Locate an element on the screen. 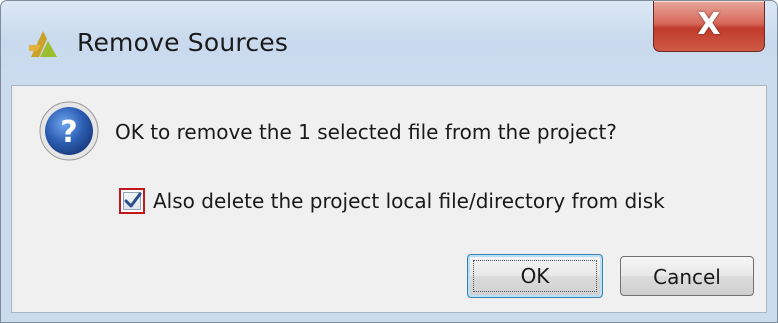 This screenshot has height=323, width=778. vivado-logo-icon is located at coordinates (44, 44).